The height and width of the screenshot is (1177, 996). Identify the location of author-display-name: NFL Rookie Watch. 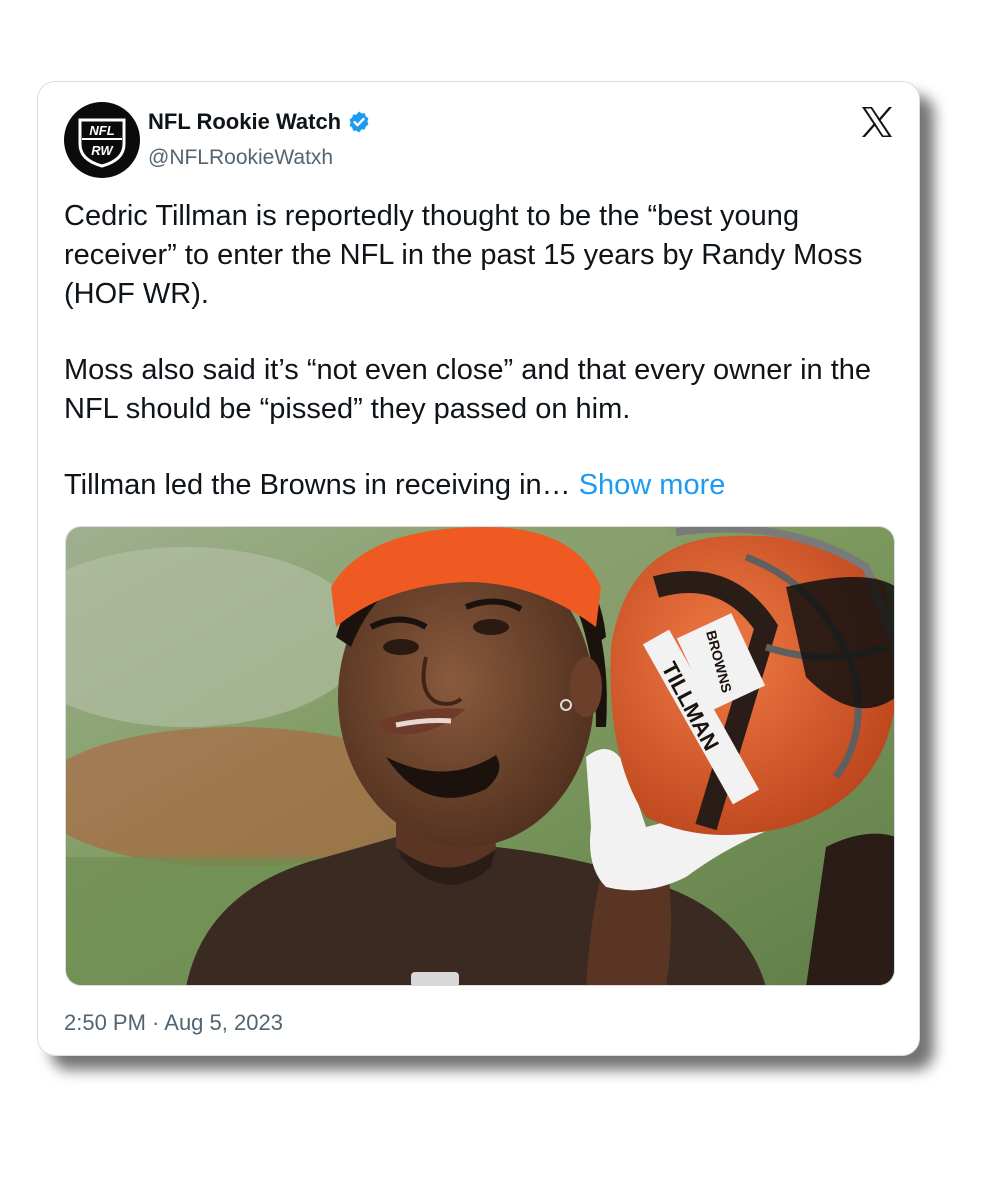
(244, 122).